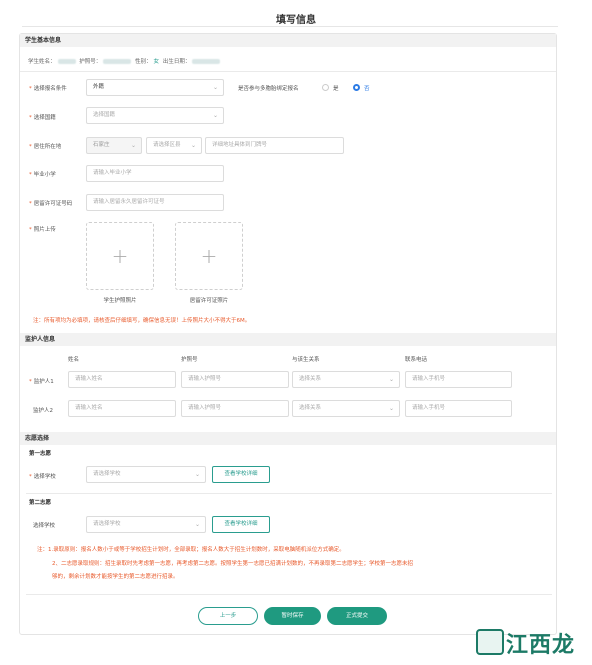 Image resolution: width=592 pixels, height=665 pixels. I want to click on nationality-label: * 选择国籍, so click(42, 118).